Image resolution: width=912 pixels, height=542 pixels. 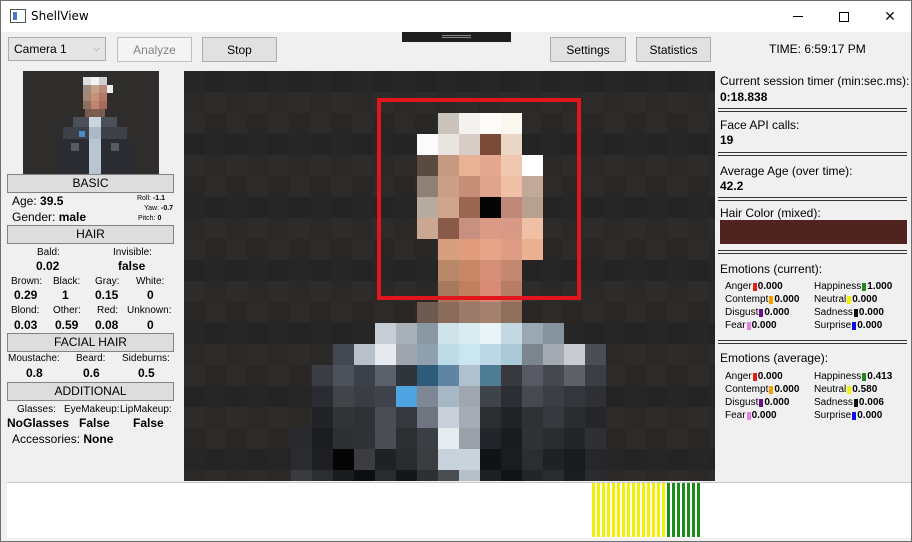 What do you see at coordinates (92, 409) in the screenshot?
I see `eyemakeup-label: EyeMakeup:` at bounding box center [92, 409].